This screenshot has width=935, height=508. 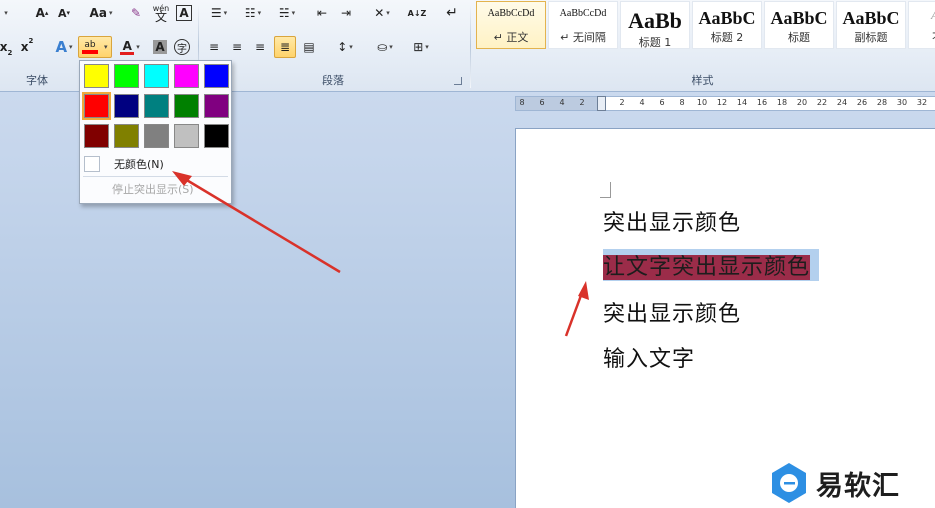 What do you see at coordinates (802, 102) in the screenshot?
I see `ruler-number: 20` at bounding box center [802, 102].